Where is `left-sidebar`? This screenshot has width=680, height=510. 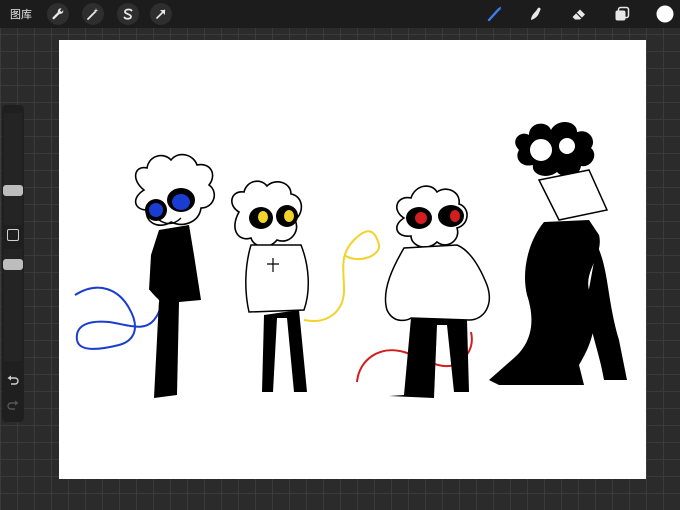
left-sidebar is located at coordinates (13, 263).